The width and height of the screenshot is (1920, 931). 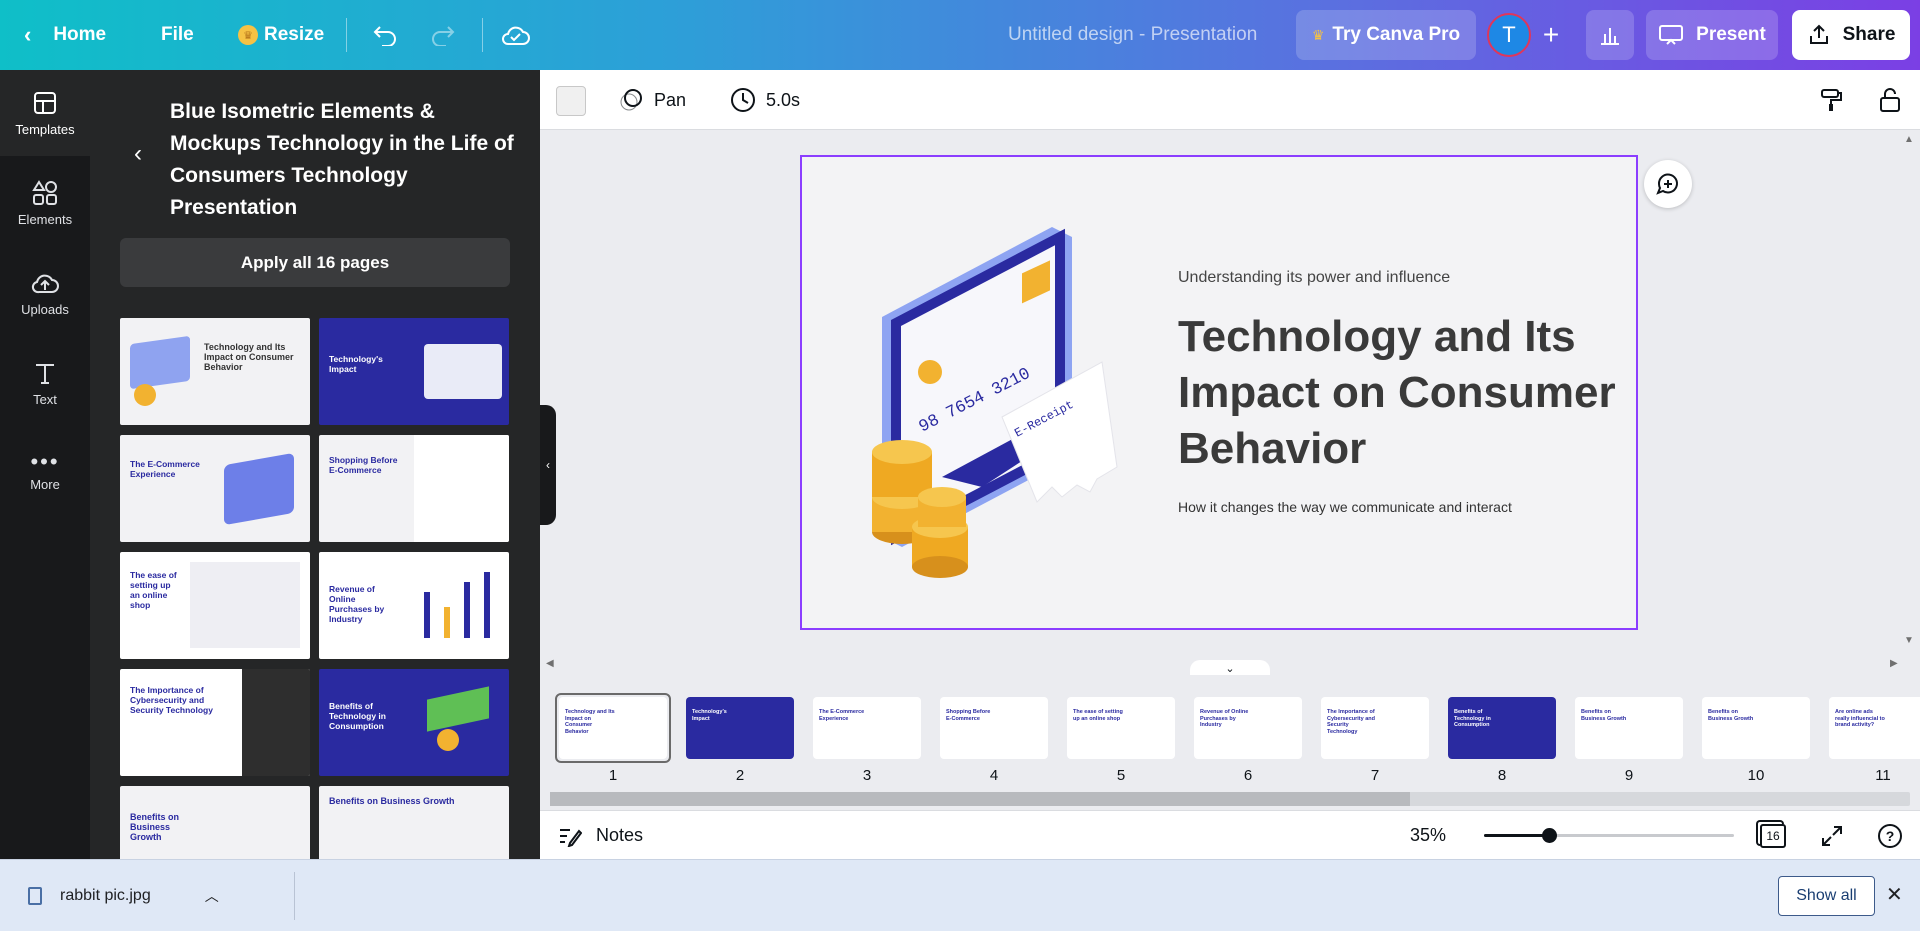 I want to click on photo, so click(x=276, y=722).